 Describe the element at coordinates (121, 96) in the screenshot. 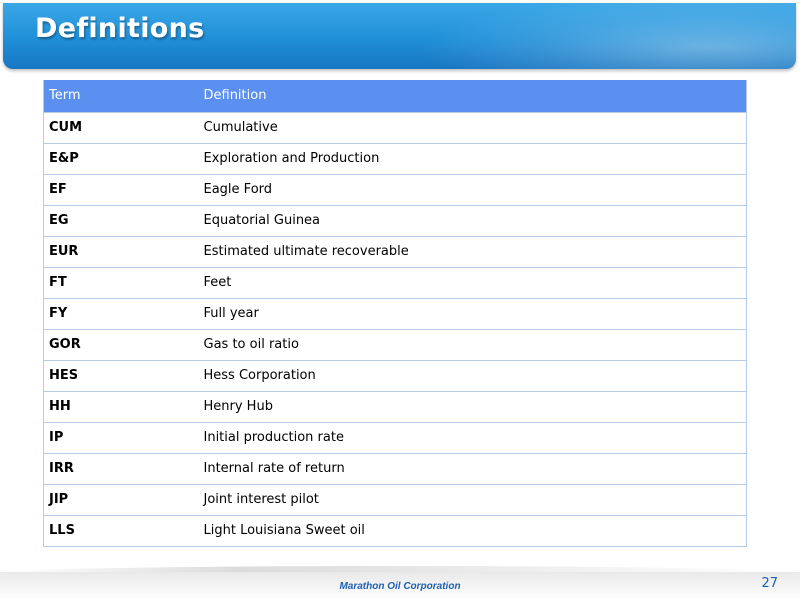

I see `column-header-term: Term` at that location.